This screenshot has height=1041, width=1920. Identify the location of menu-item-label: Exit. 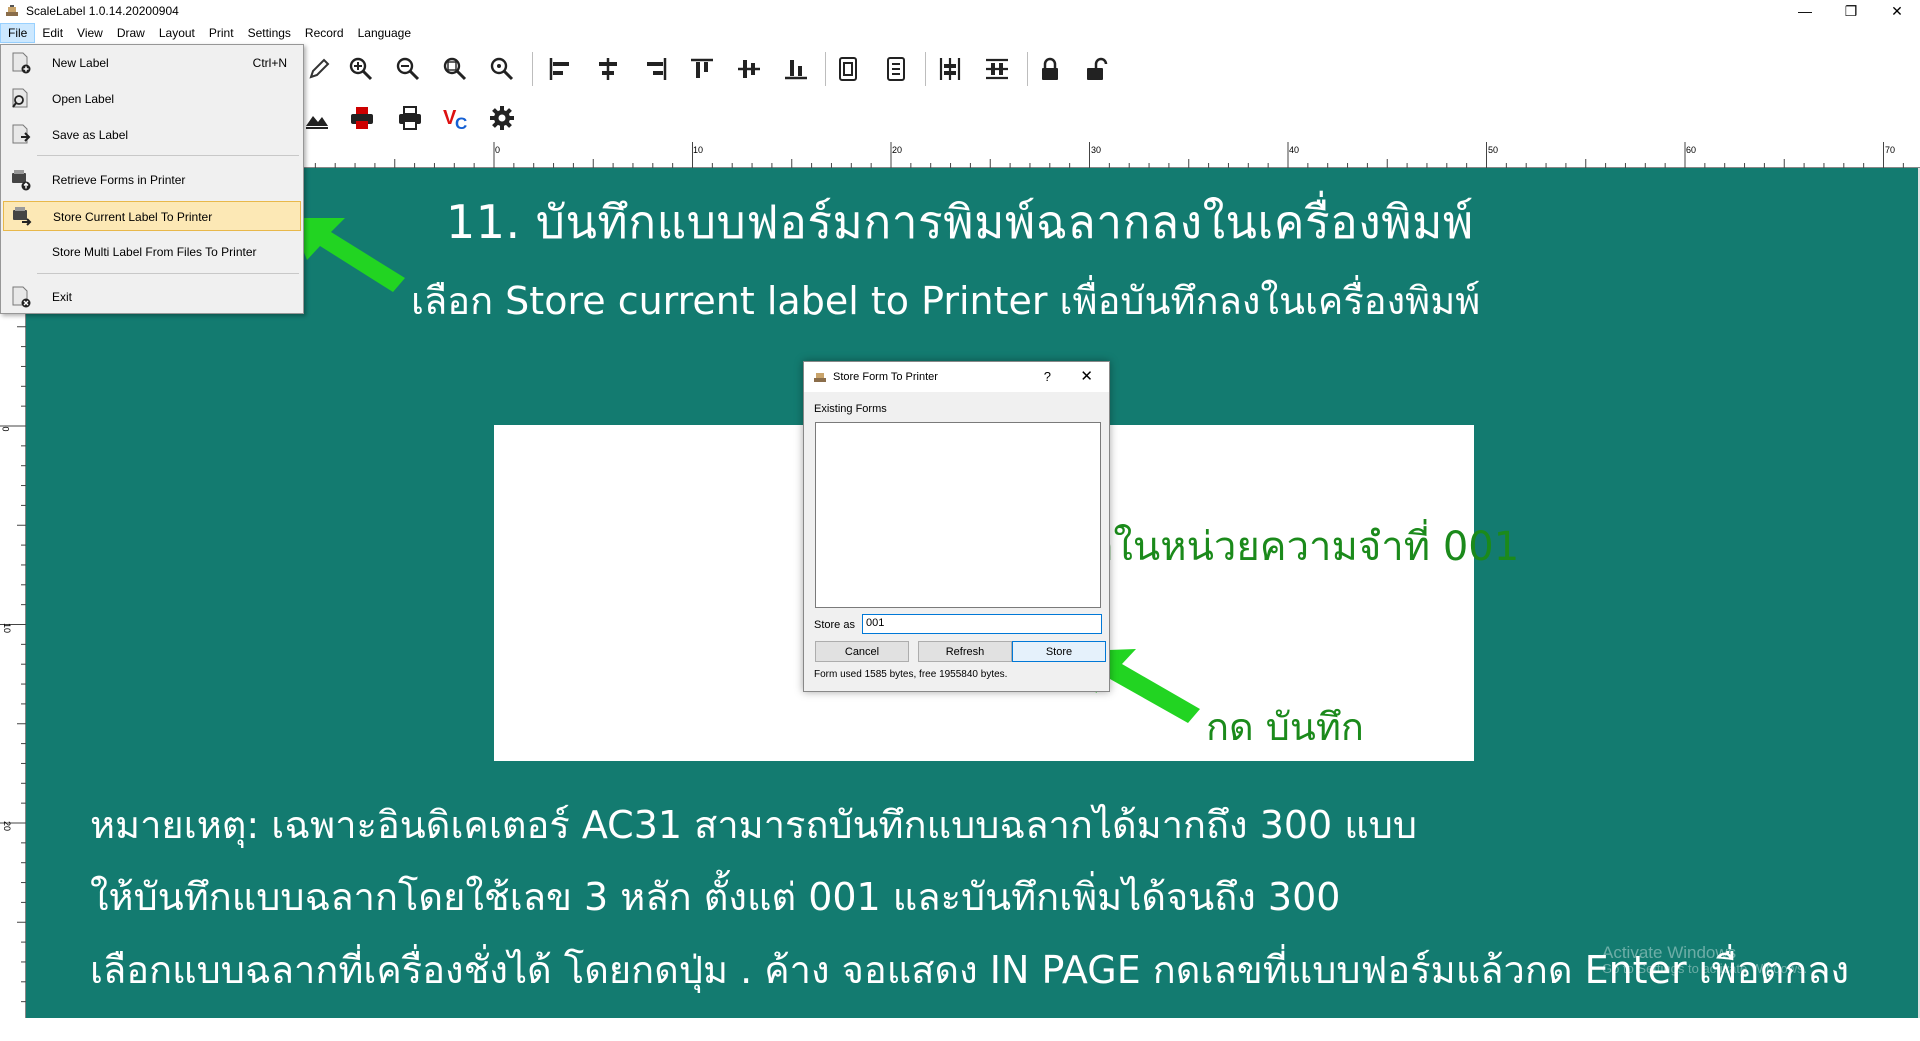
(62, 297).